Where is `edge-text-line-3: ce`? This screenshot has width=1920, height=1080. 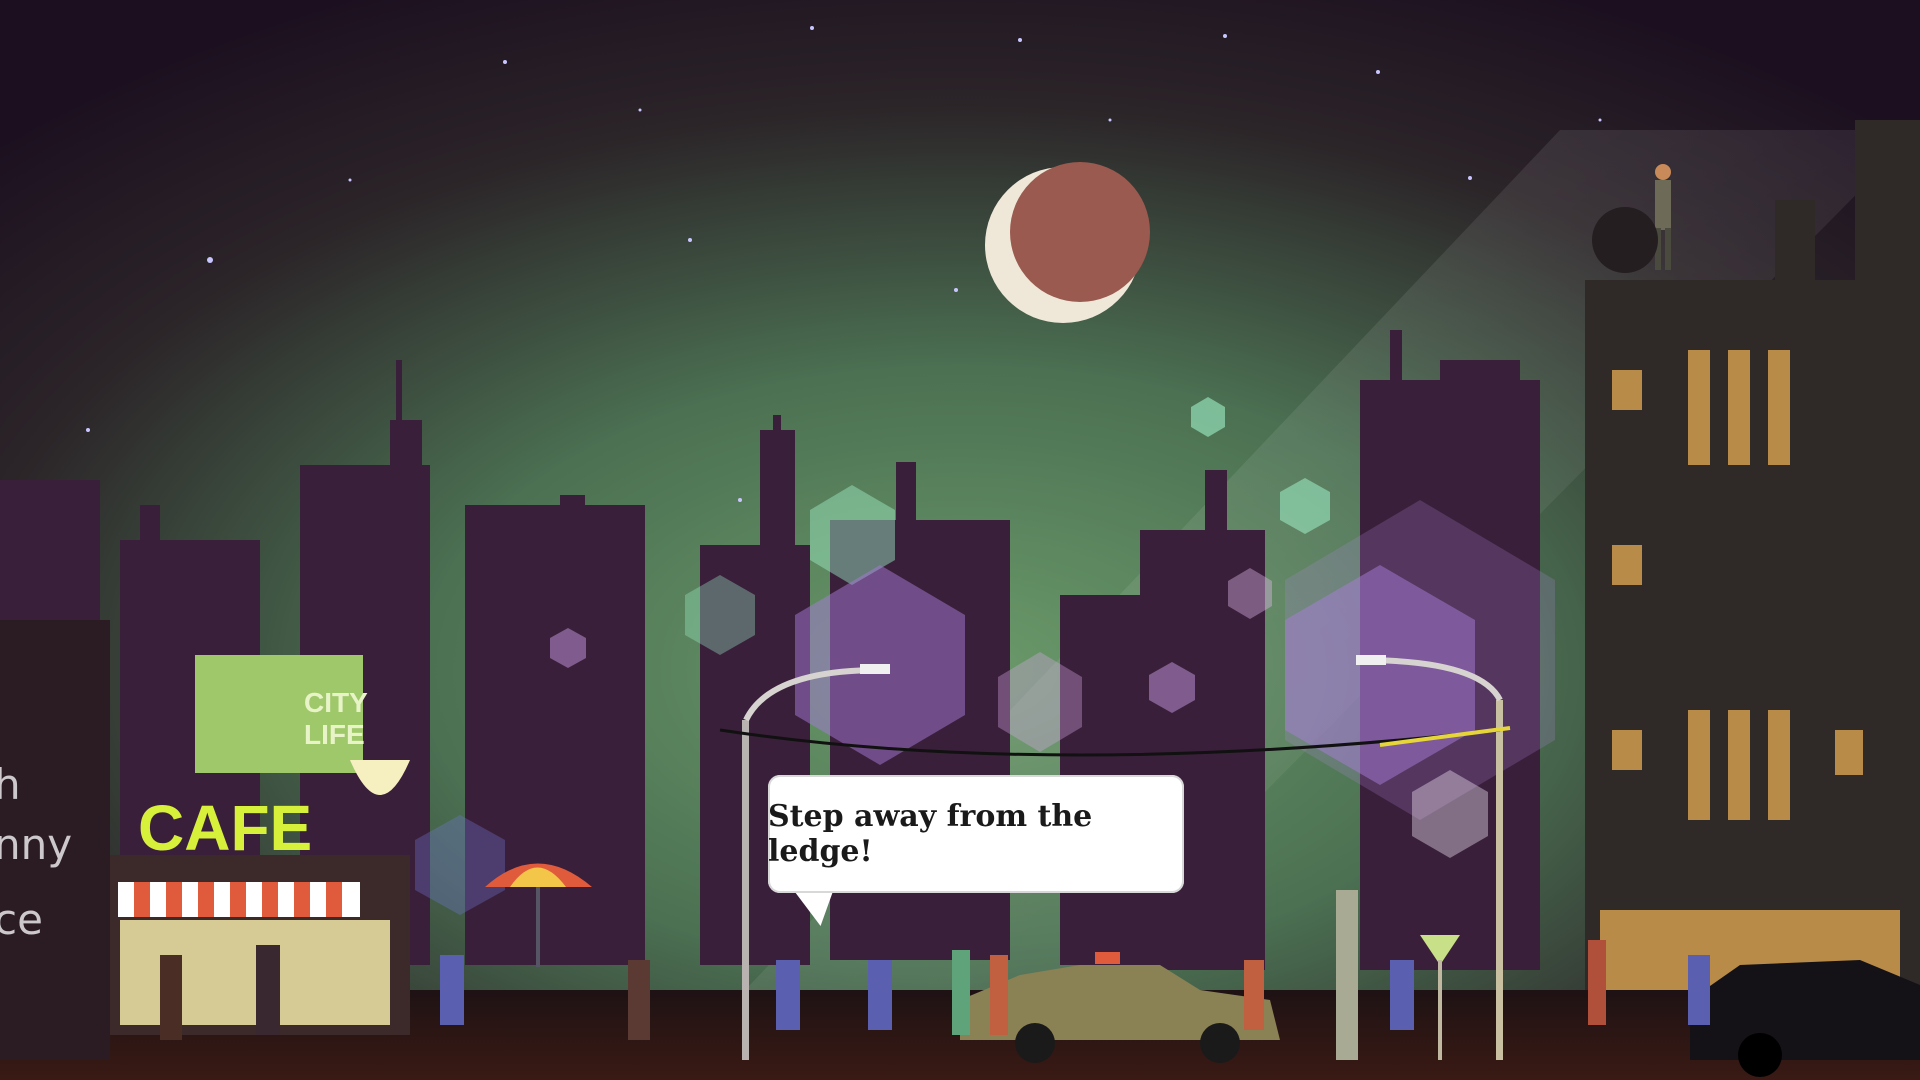 edge-text-line-3: ce is located at coordinates (21, 919).